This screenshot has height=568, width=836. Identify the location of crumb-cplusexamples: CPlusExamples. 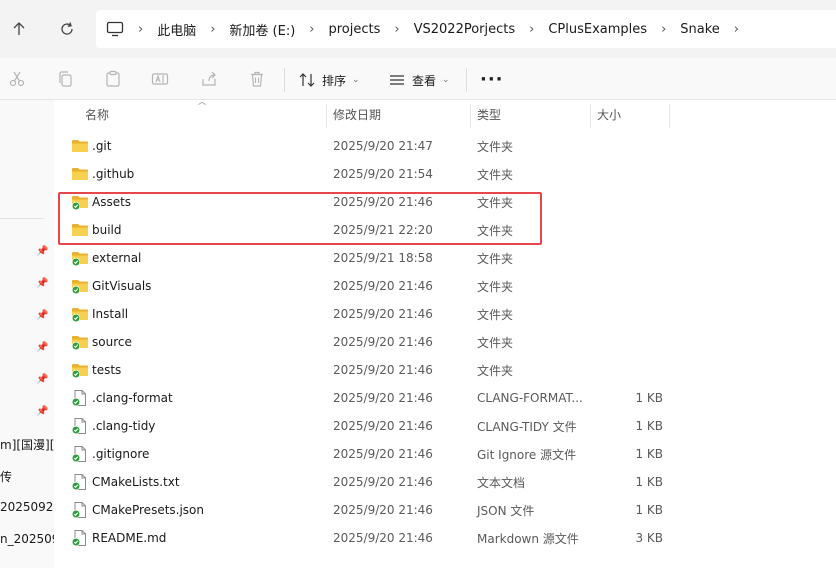
(597, 29).